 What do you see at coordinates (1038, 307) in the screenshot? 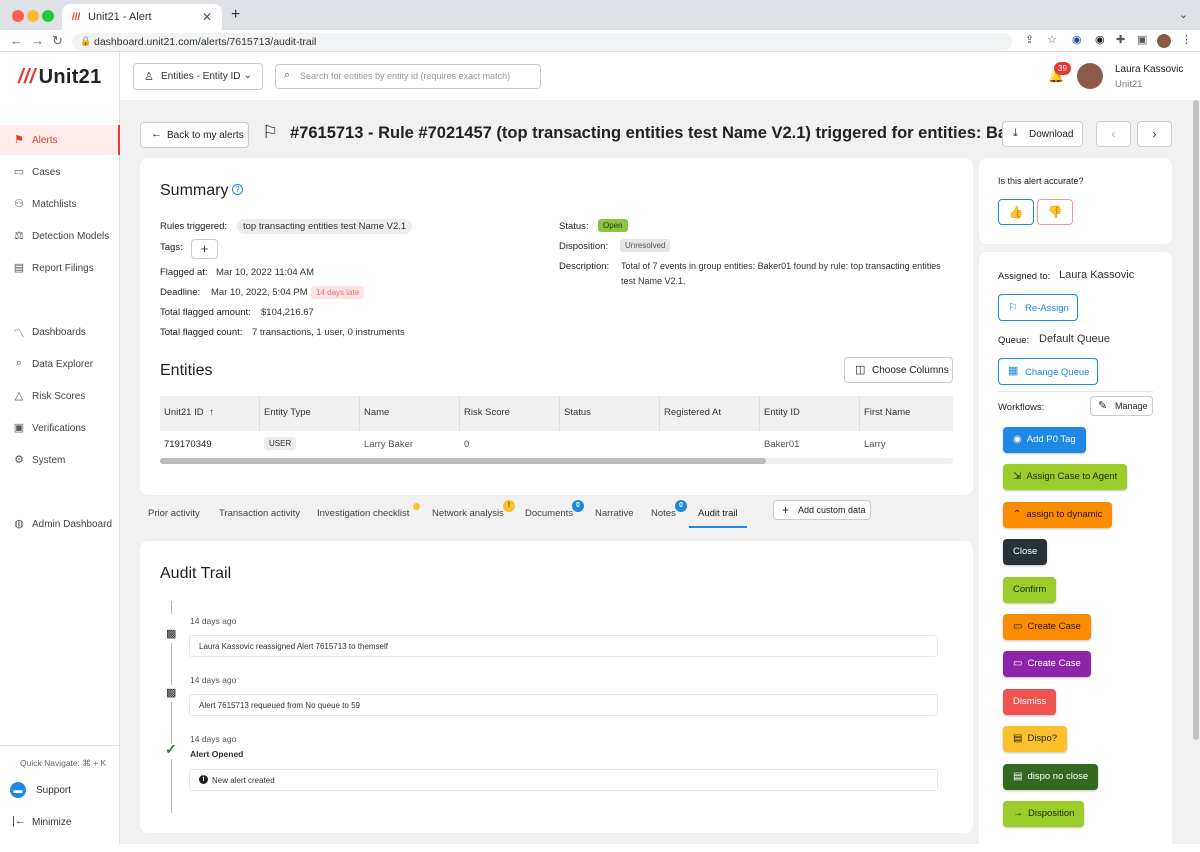
I see `reassign-button: ⚐ Re-Assign` at bounding box center [1038, 307].